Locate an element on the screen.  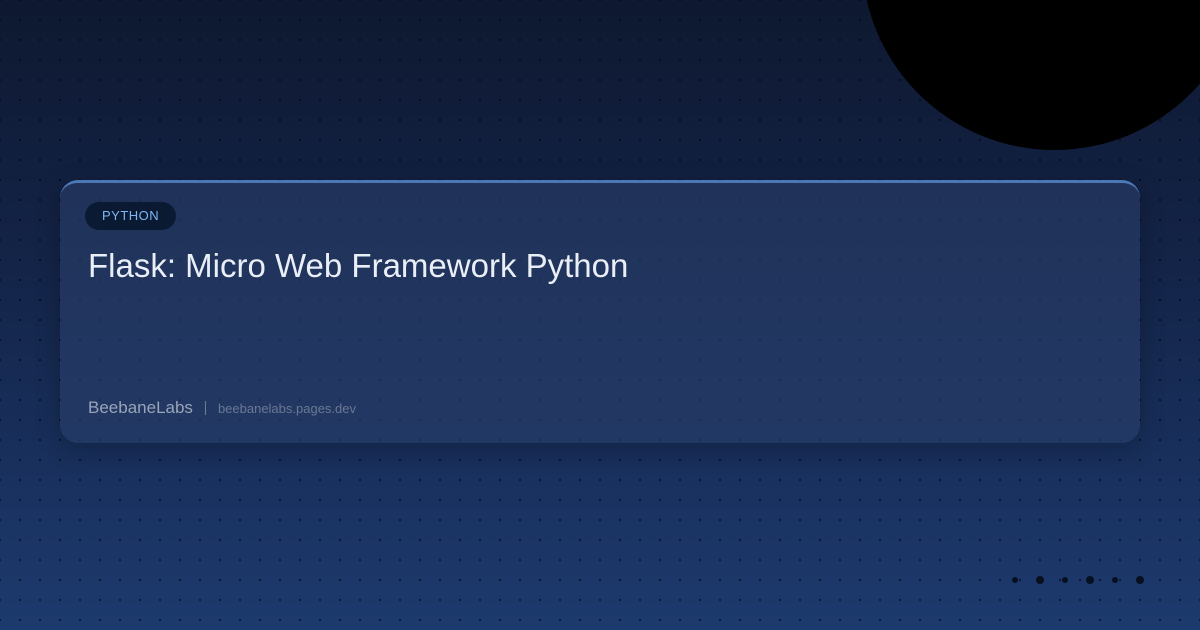
article-title: Flask: Micro Web Framework Python is located at coordinates (358, 265).